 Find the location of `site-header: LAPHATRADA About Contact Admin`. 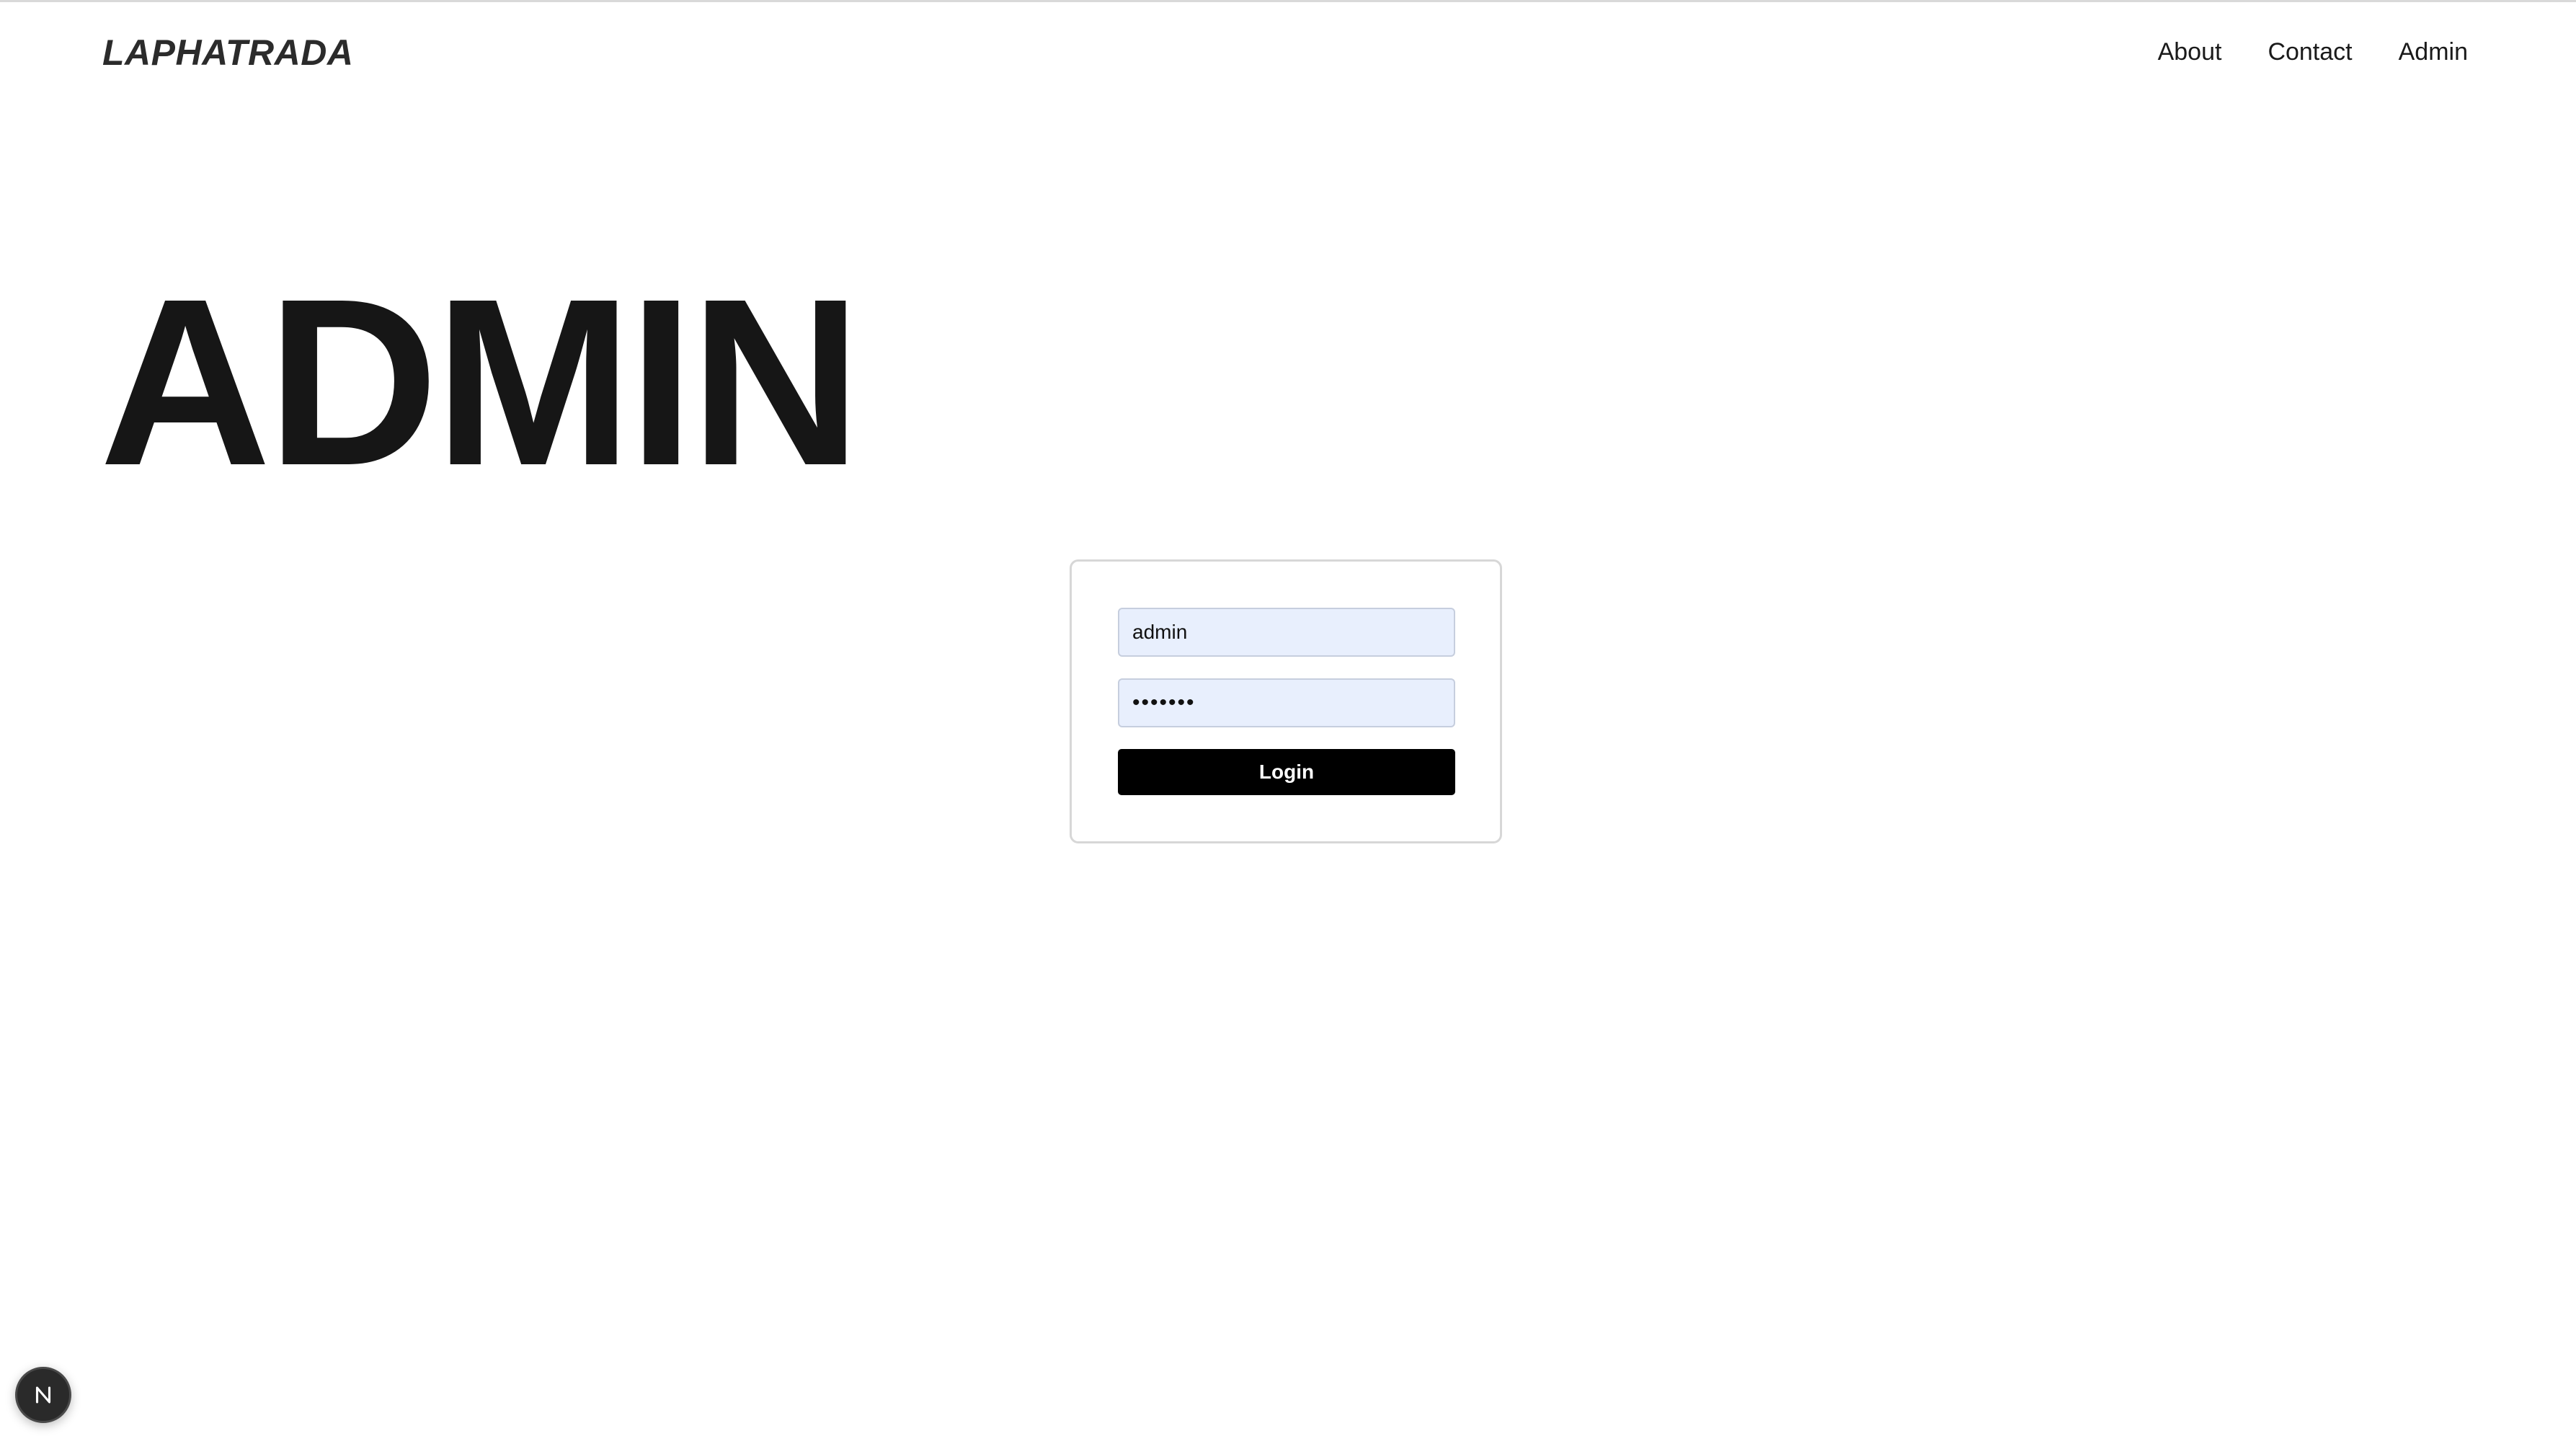

site-header: LAPHATRADA About Contact Admin is located at coordinates (1288, 54).